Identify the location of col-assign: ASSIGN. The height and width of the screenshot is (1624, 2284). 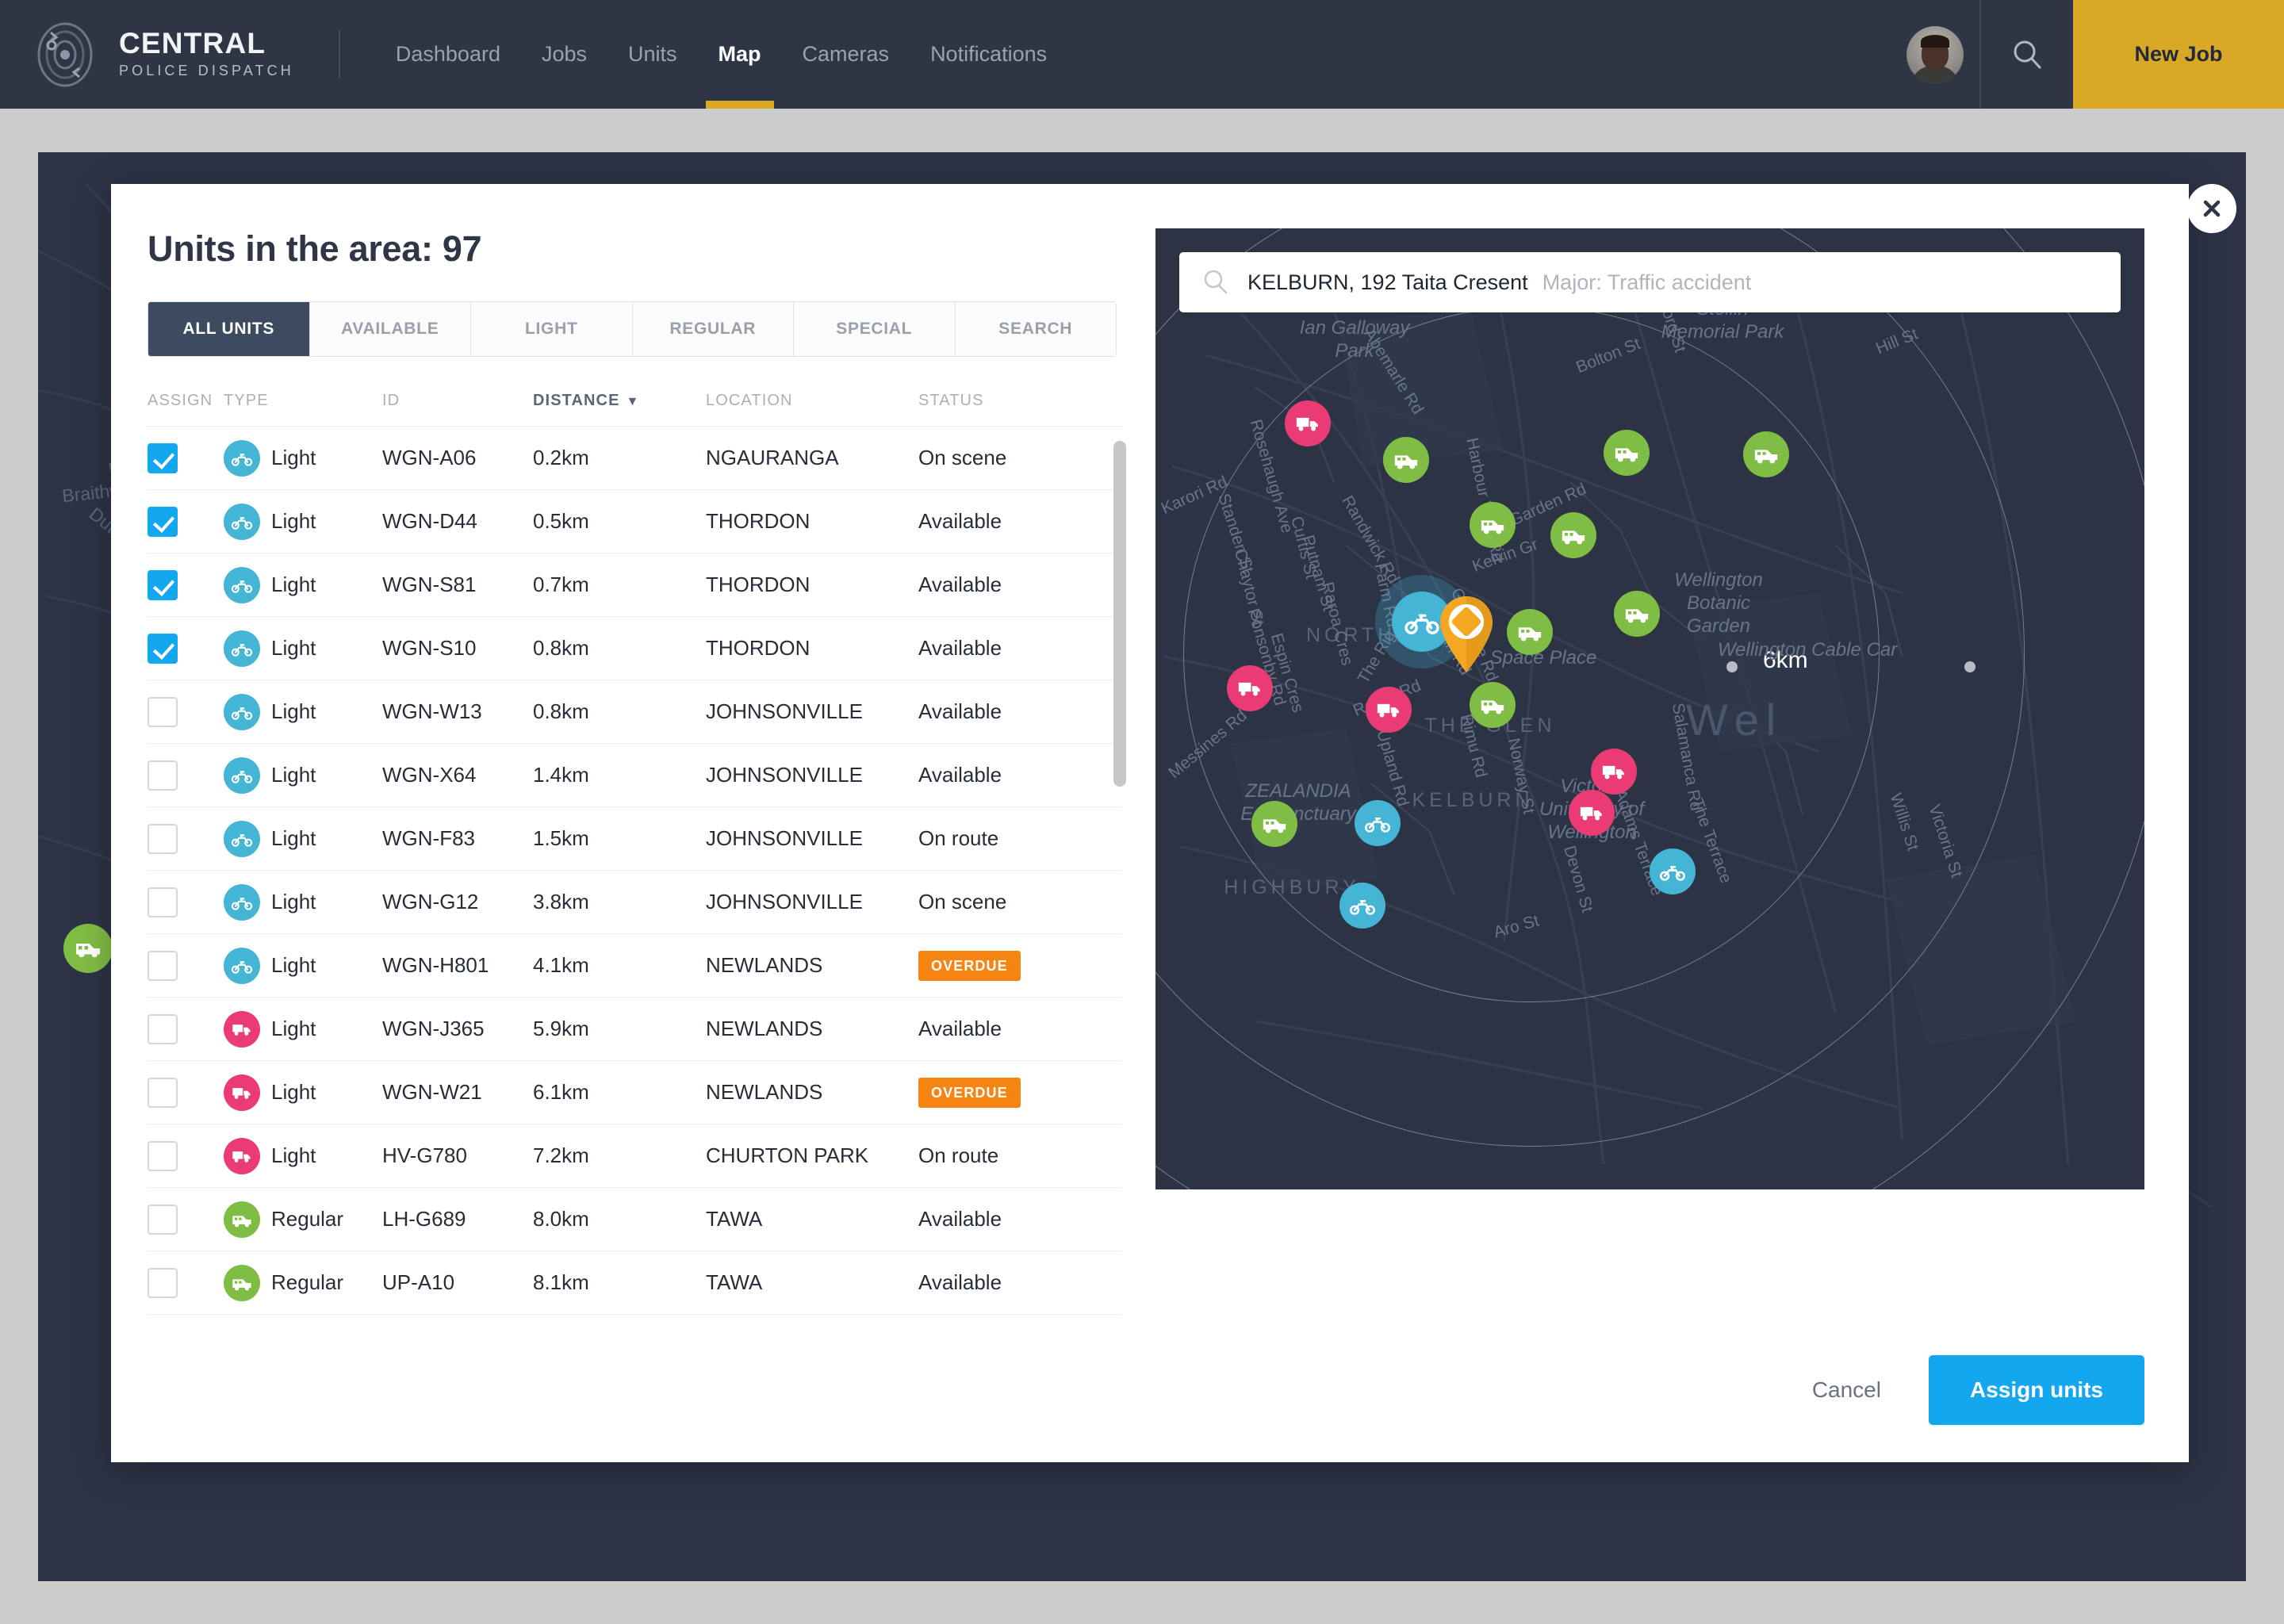
(186, 409).